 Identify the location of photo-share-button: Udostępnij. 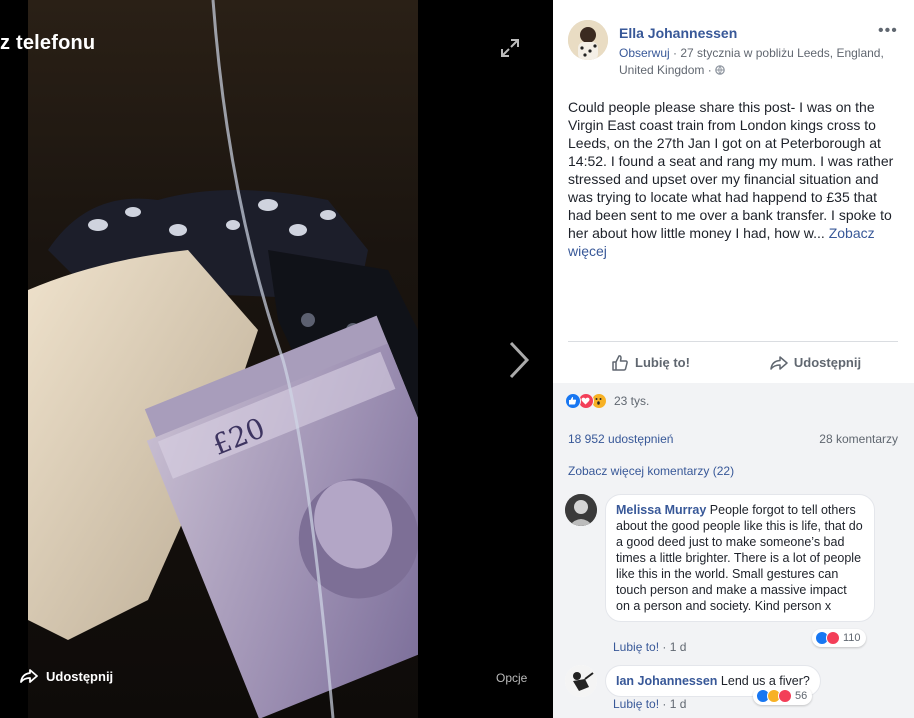
(66, 676).